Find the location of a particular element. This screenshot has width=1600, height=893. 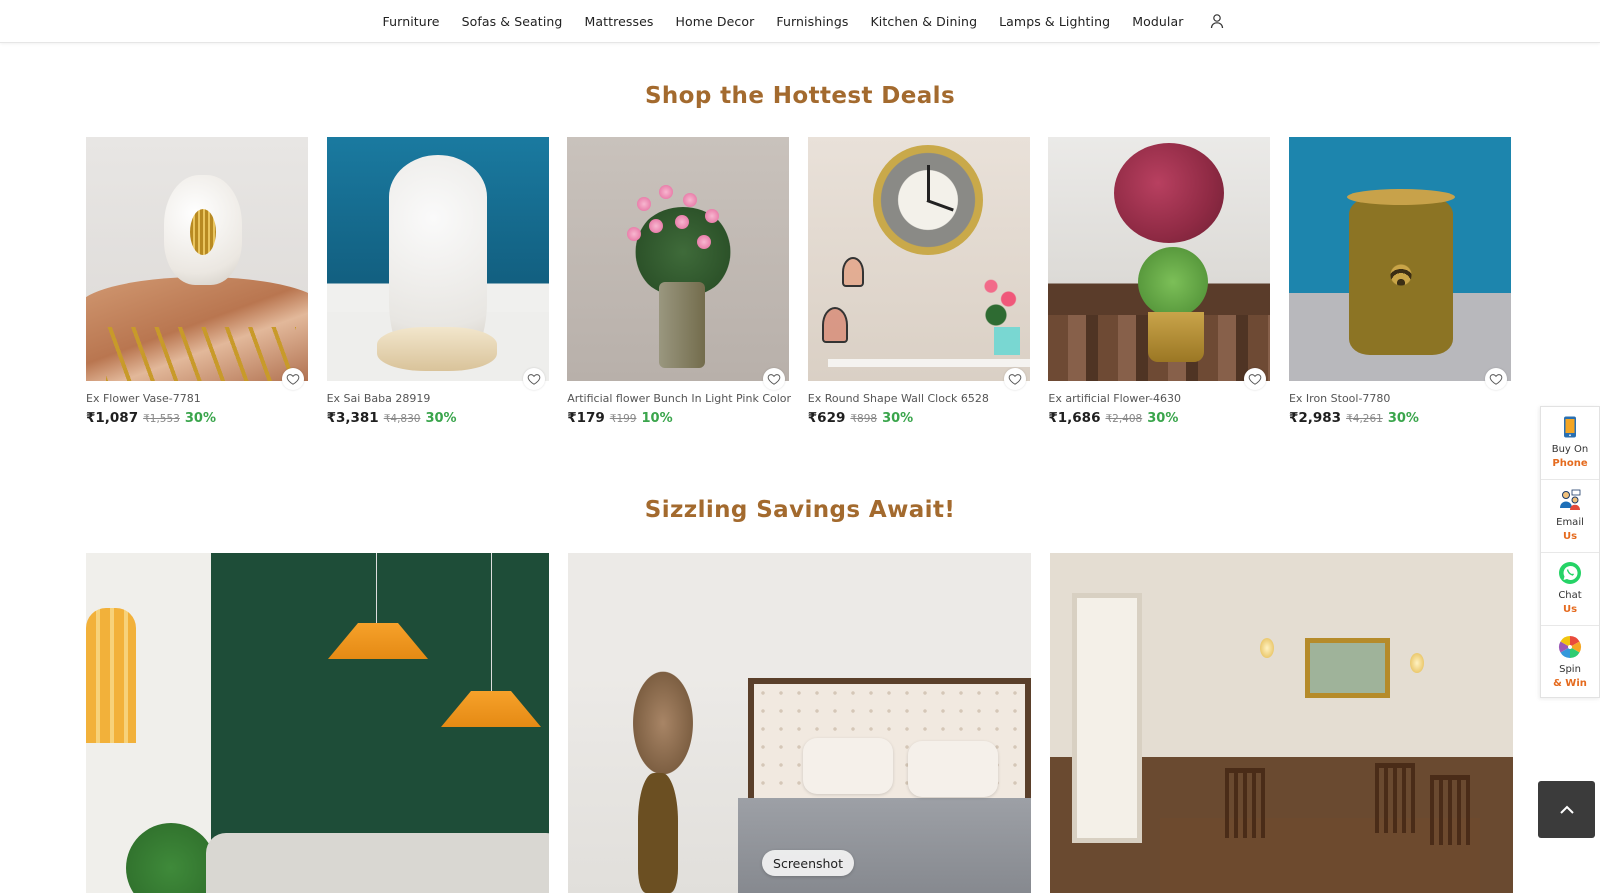

price-row: ₹629 ₹898 30% is located at coordinates (860, 418).